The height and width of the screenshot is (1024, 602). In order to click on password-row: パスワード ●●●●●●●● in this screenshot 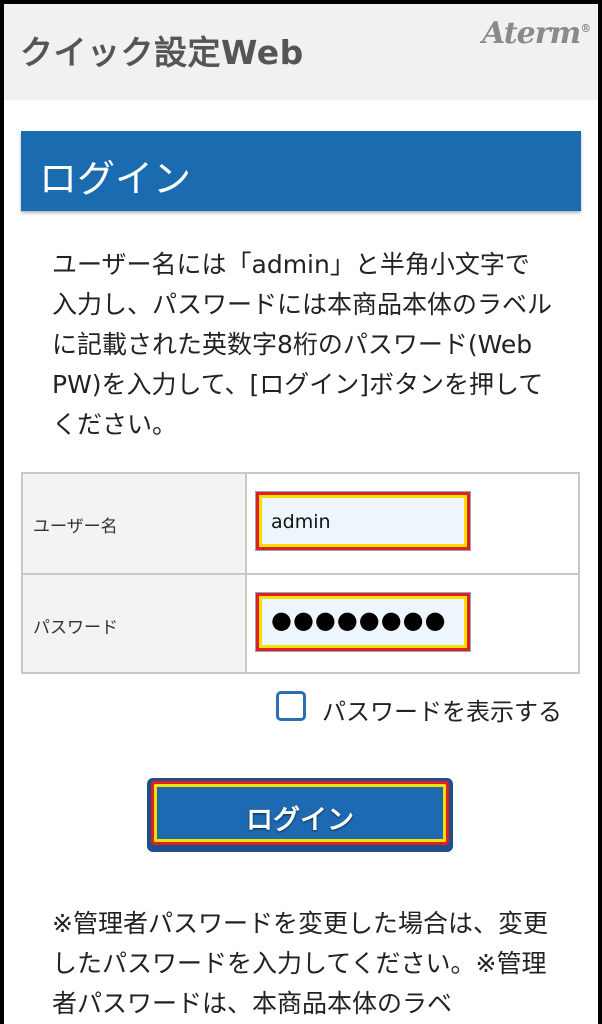, I will do `click(300, 623)`.